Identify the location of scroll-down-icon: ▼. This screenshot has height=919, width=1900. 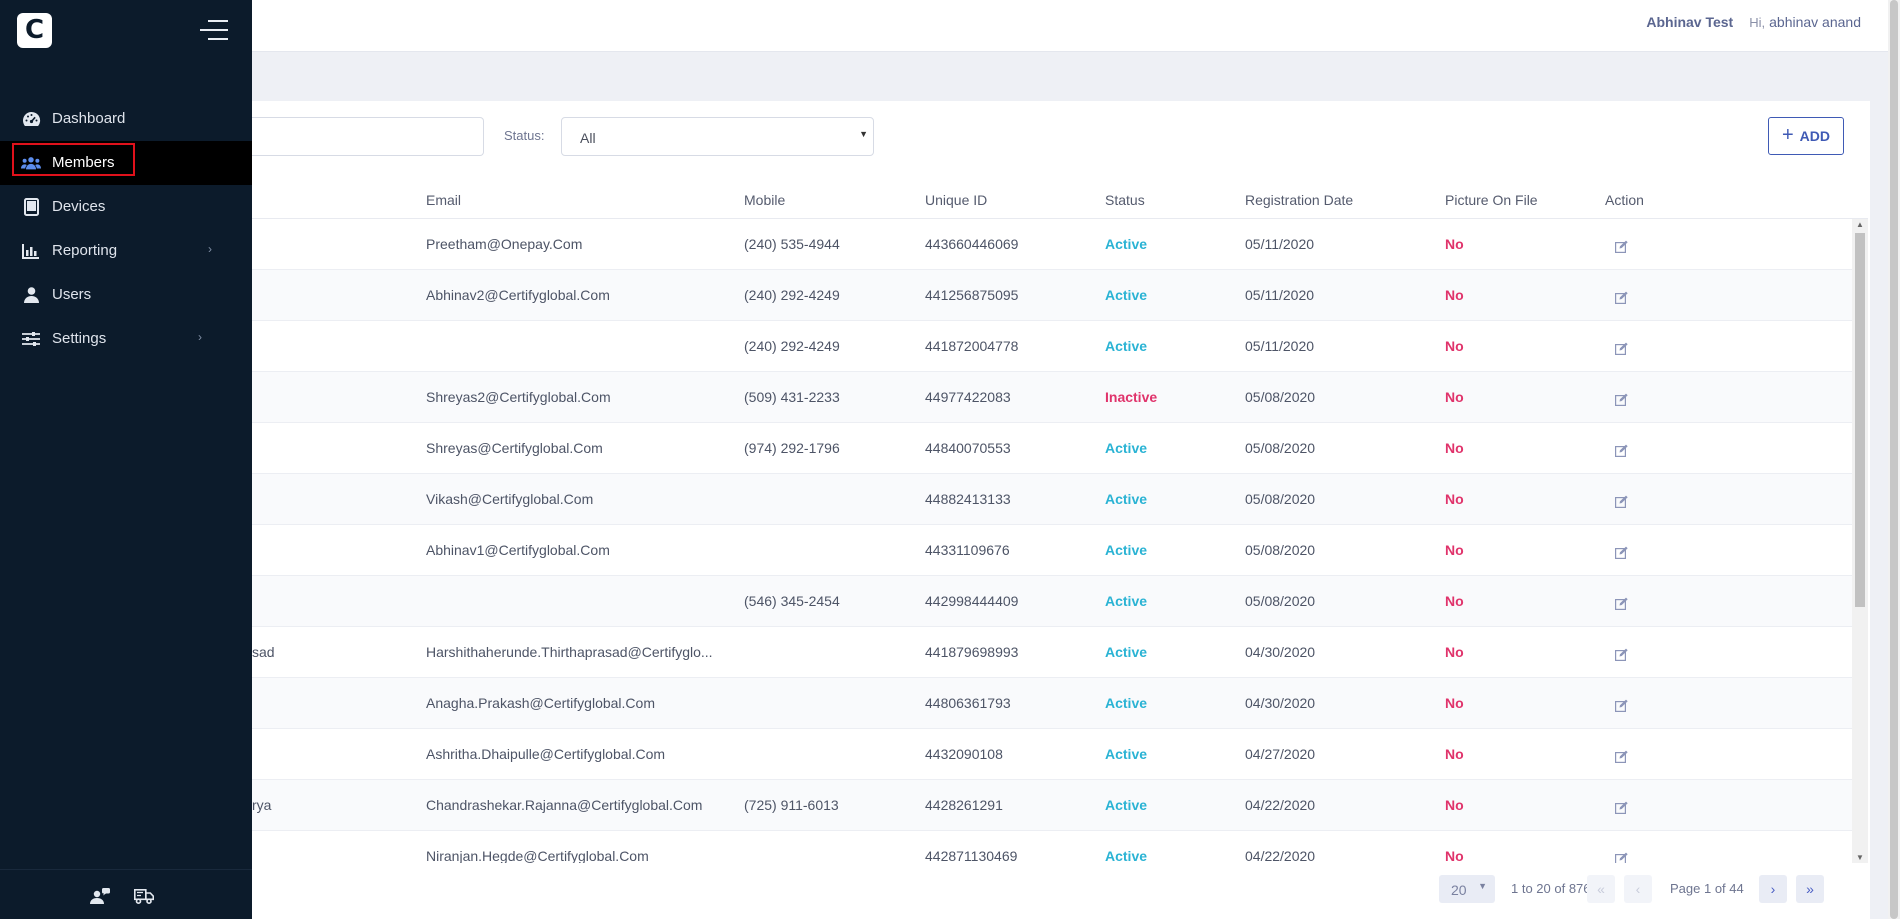
(1860, 857).